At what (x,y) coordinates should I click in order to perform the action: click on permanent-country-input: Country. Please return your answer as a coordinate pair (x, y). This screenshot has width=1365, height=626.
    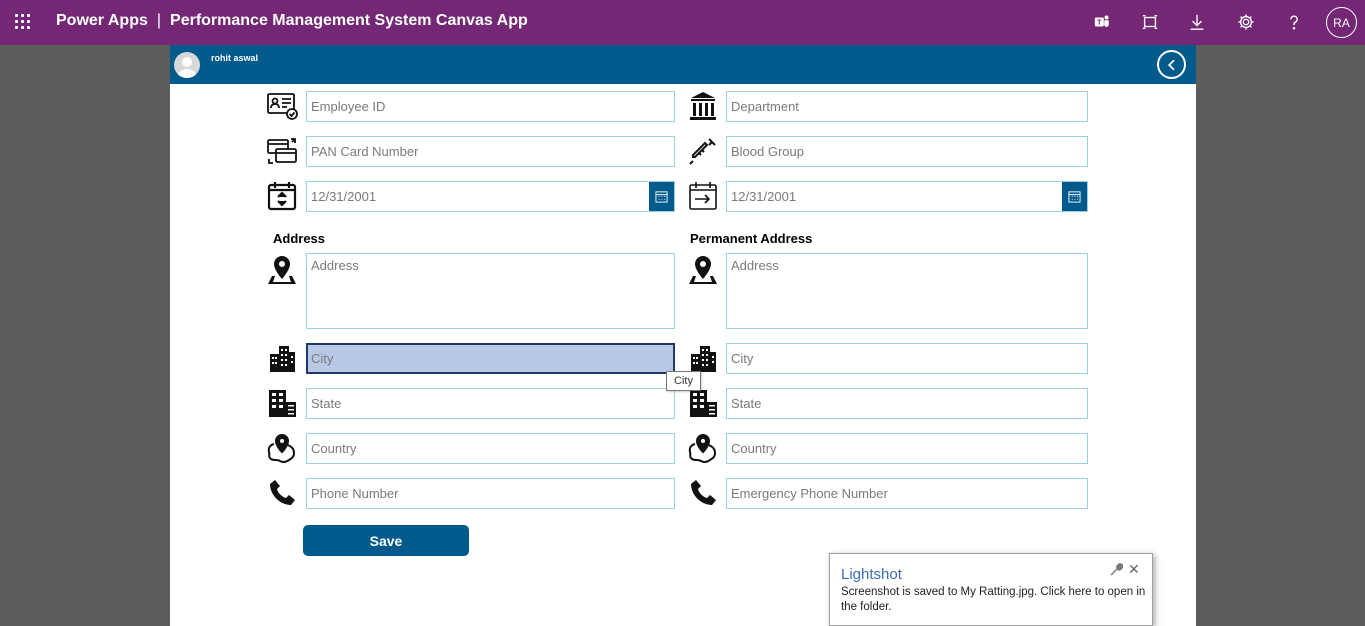
    Looking at the image, I should click on (907, 448).